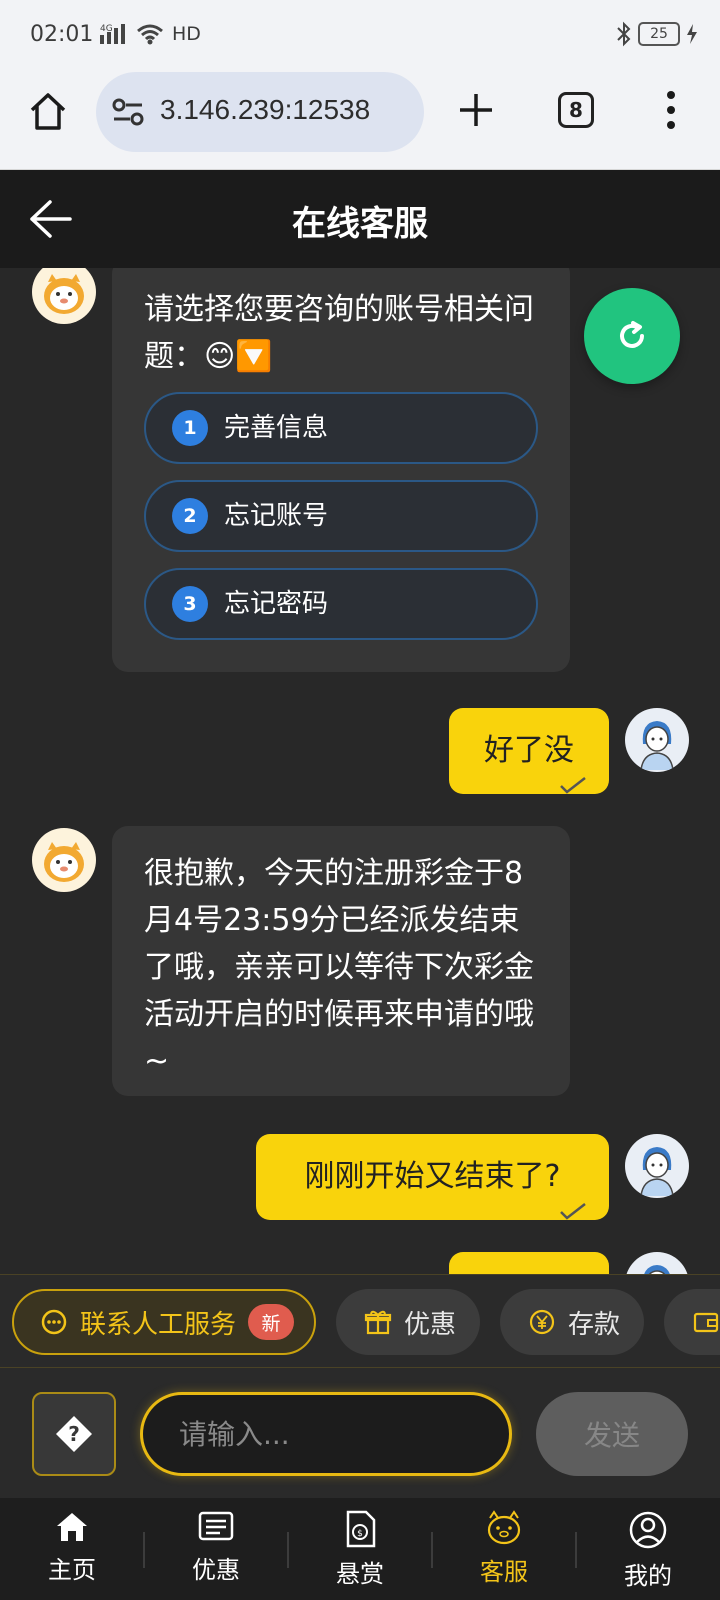 Image resolution: width=720 pixels, height=1600 pixels. I want to click on faq-button: ?, so click(74, 1434).